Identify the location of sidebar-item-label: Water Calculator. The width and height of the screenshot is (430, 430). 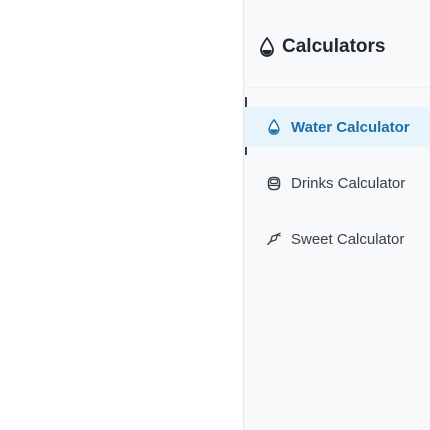
(350, 127).